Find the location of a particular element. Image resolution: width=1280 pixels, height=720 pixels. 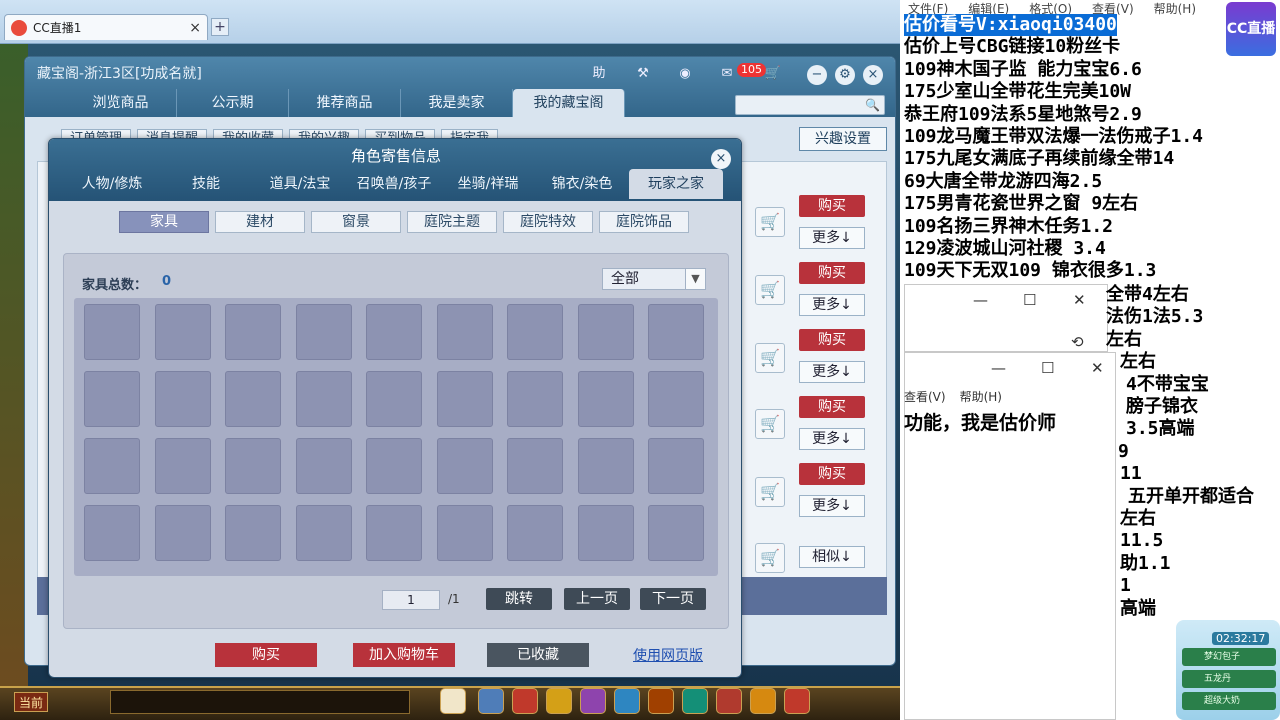

category-furniture: 家具 is located at coordinates (164, 222).